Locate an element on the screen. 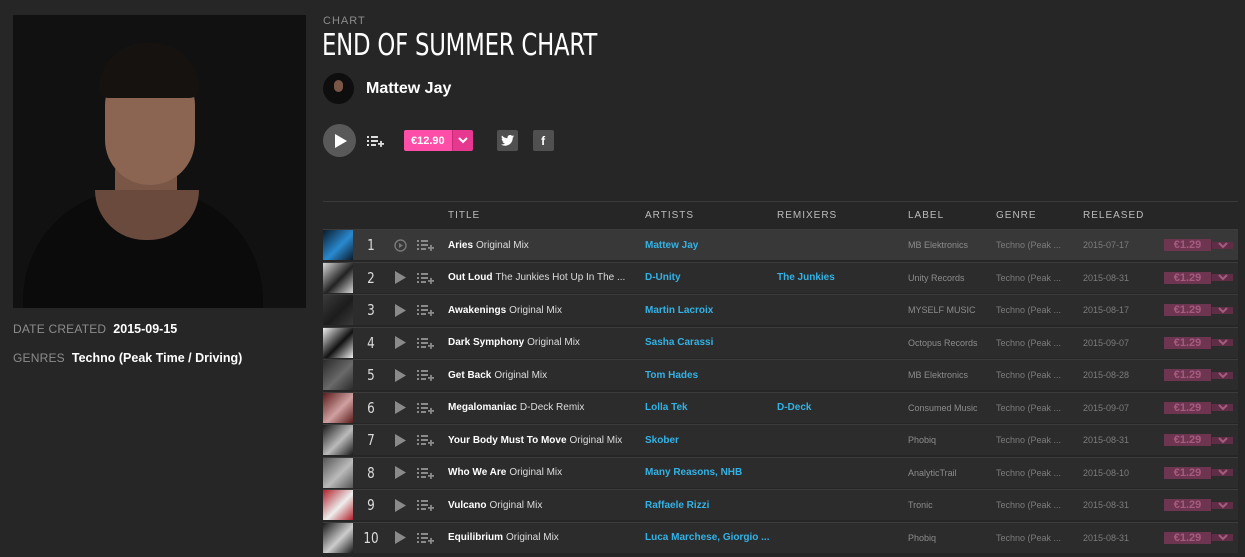 This screenshot has width=1245, height=557. track-label: Consumed Music is located at coordinates (948, 408).